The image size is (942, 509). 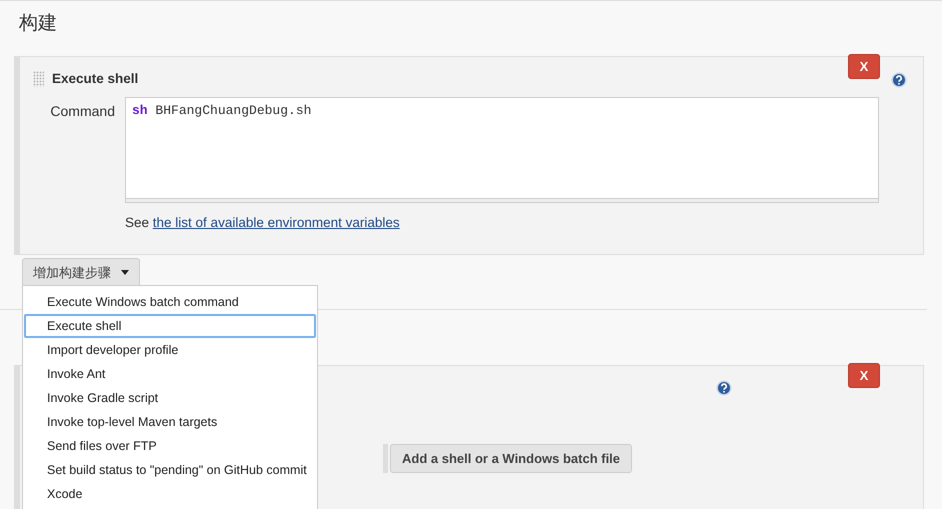 What do you see at coordinates (170, 446) in the screenshot?
I see `menu-item: Send files over FTP` at bounding box center [170, 446].